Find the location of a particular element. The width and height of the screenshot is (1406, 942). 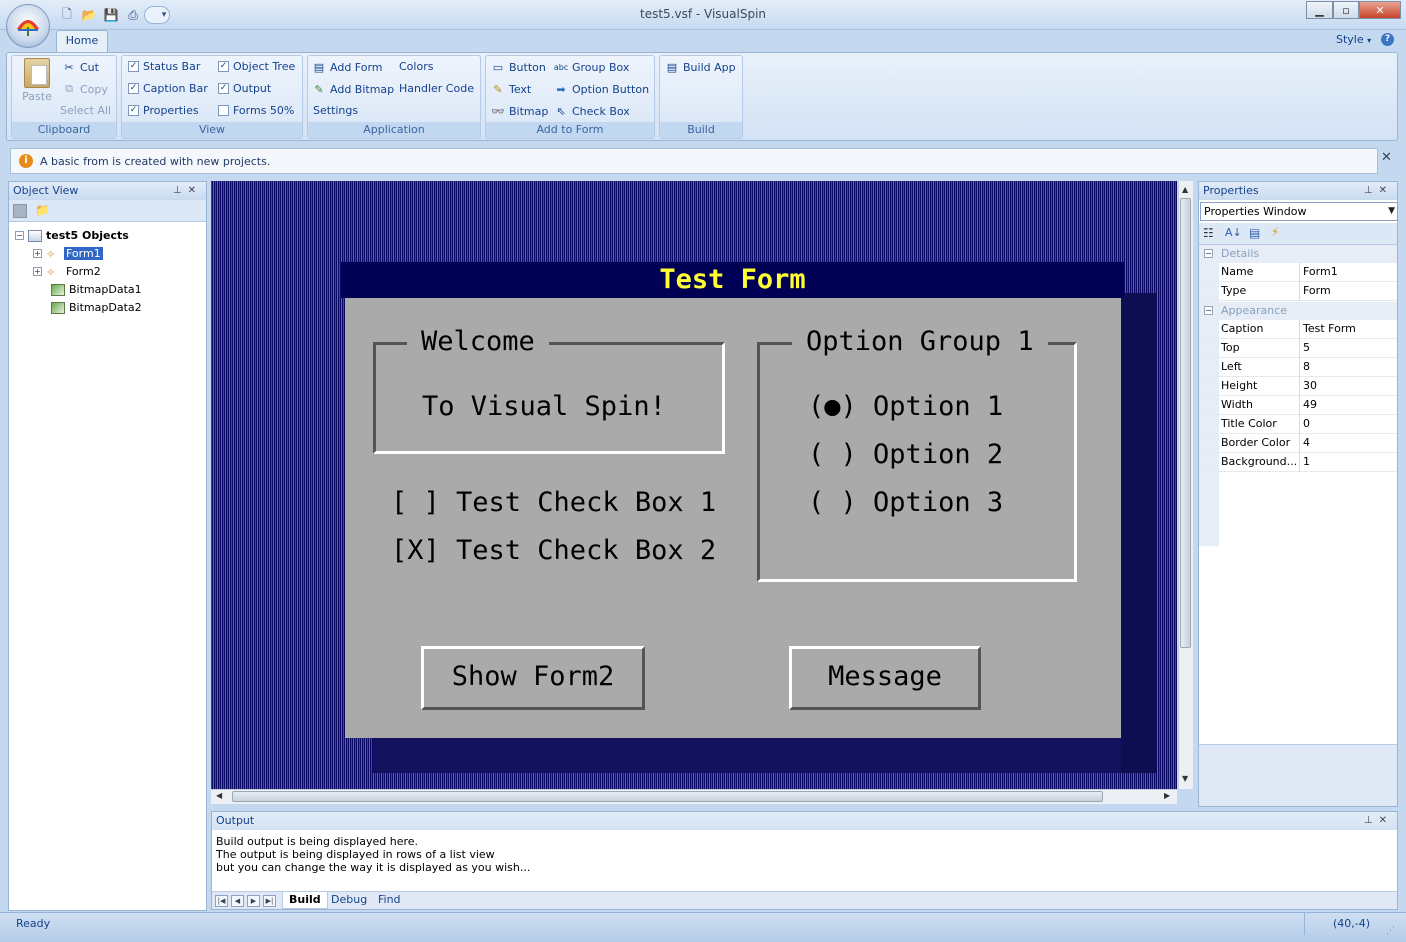

cut-button: ✂ Cut is located at coordinates (80, 67).